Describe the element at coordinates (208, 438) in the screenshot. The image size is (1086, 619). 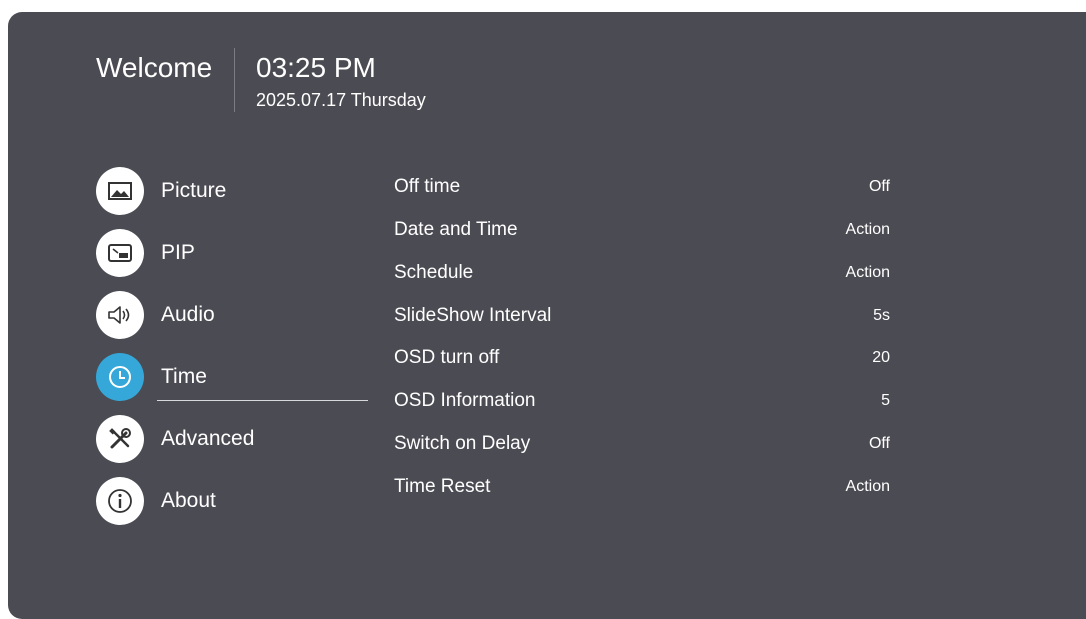
I see `sidebar-item-label: Advanced` at that location.